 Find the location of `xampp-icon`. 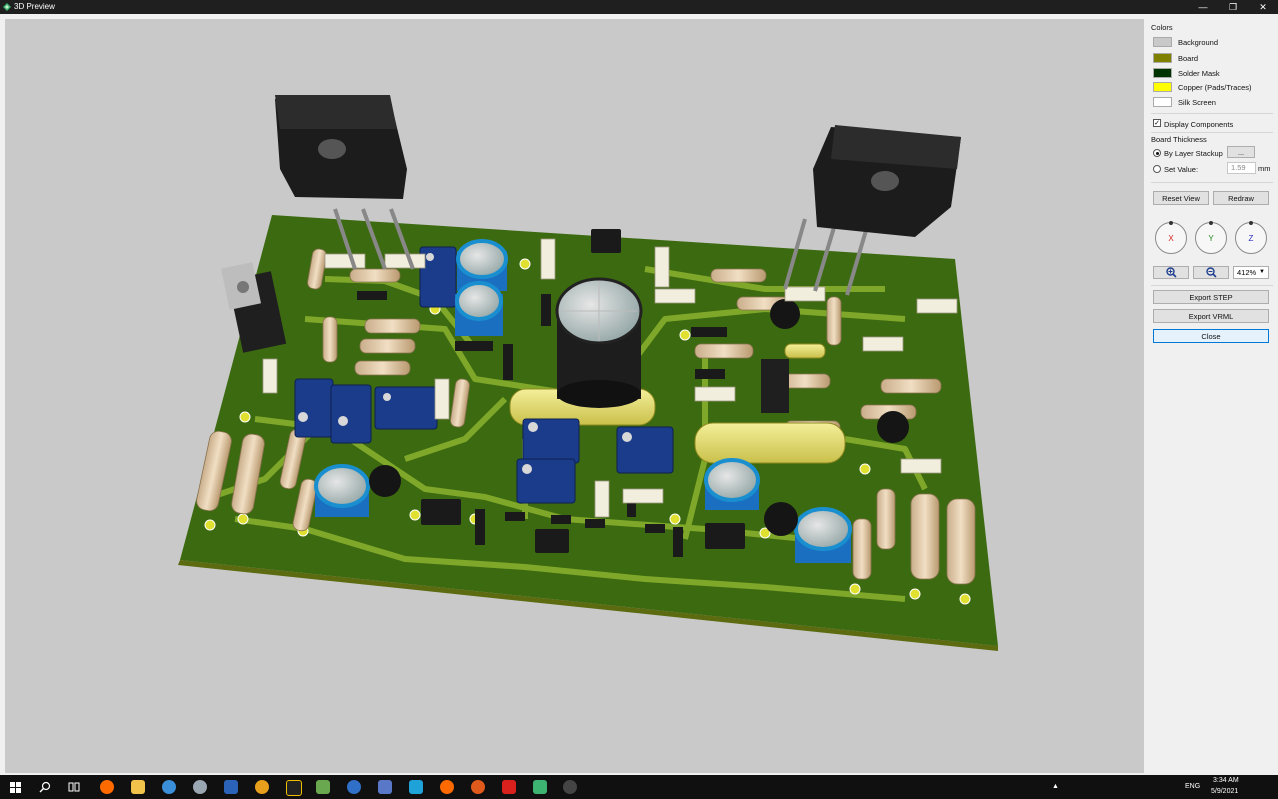

xampp-icon is located at coordinates (478, 787).